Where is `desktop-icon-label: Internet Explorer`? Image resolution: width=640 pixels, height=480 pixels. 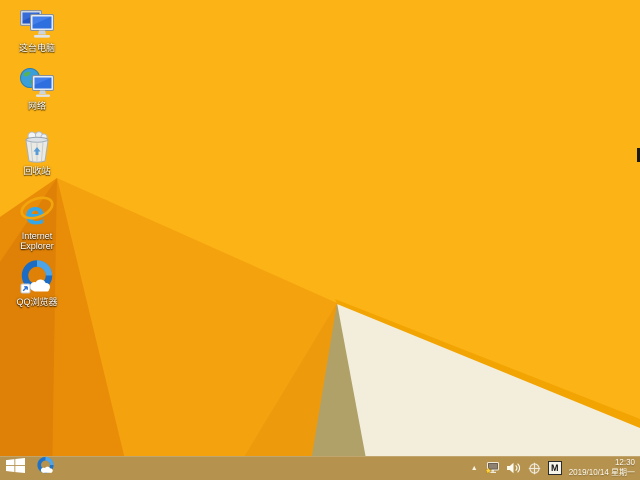
desktop-icon-label: Internet Explorer is located at coordinates (37, 241).